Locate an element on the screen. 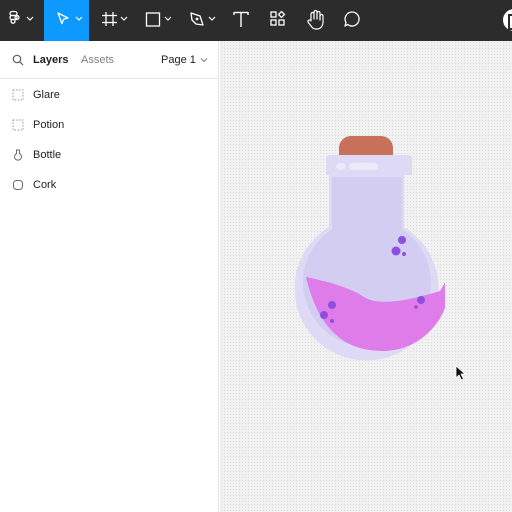  frame-tool-button is located at coordinates (117, 20).